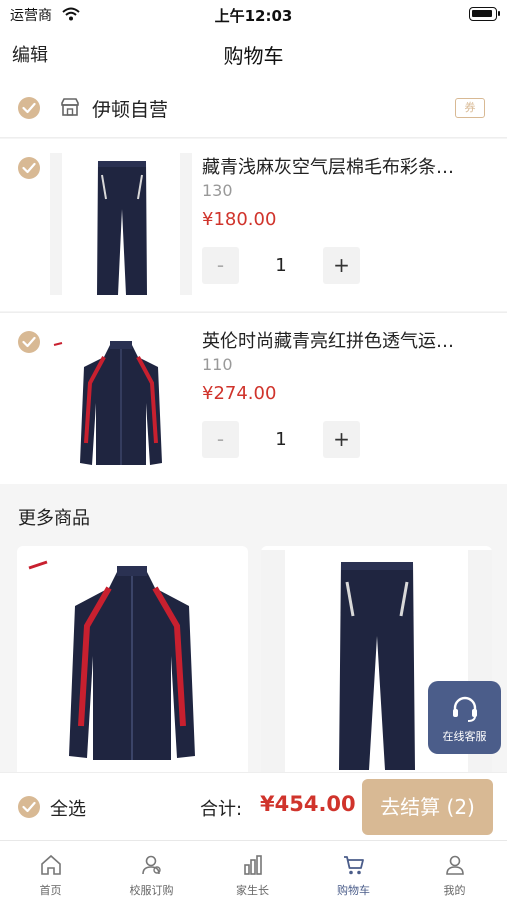 This screenshot has width=507, height=900. Describe the element at coordinates (151, 890) in the screenshot. I see `tab-label: 校服订购` at that location.